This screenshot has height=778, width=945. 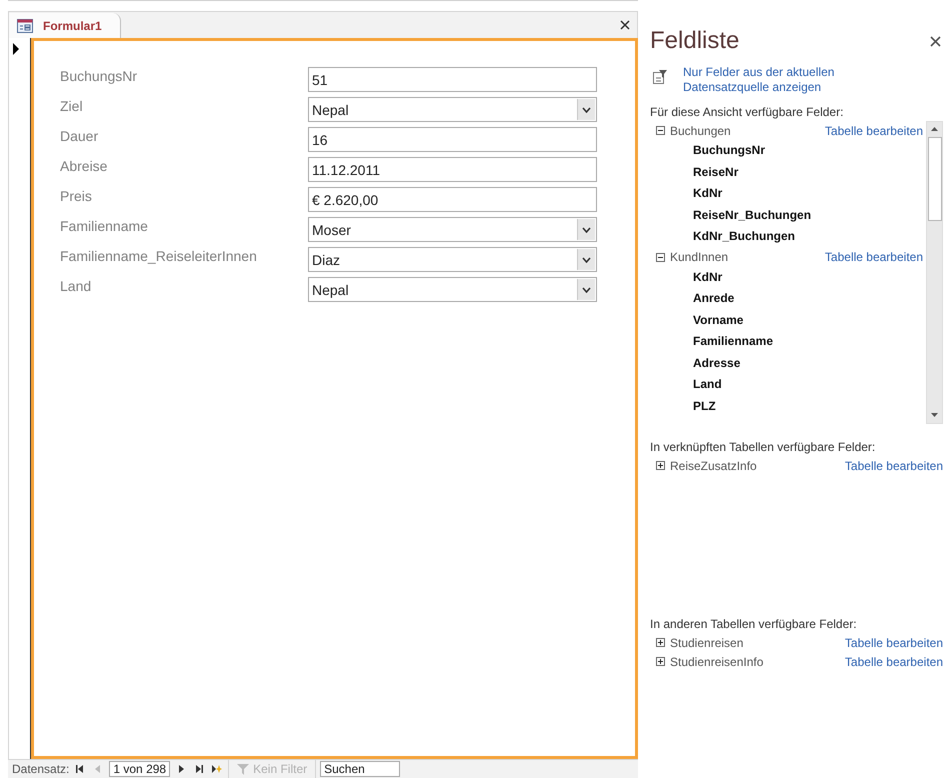 I want to click on field-label: Preis, so click(x=76, y=195).